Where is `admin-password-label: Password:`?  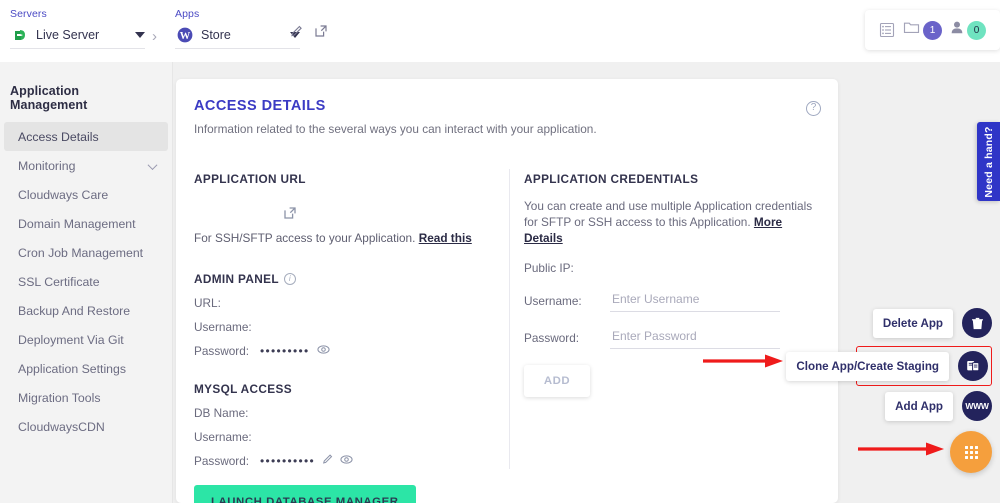 admin-password-label: Password: is located at coordinates (222, 350).